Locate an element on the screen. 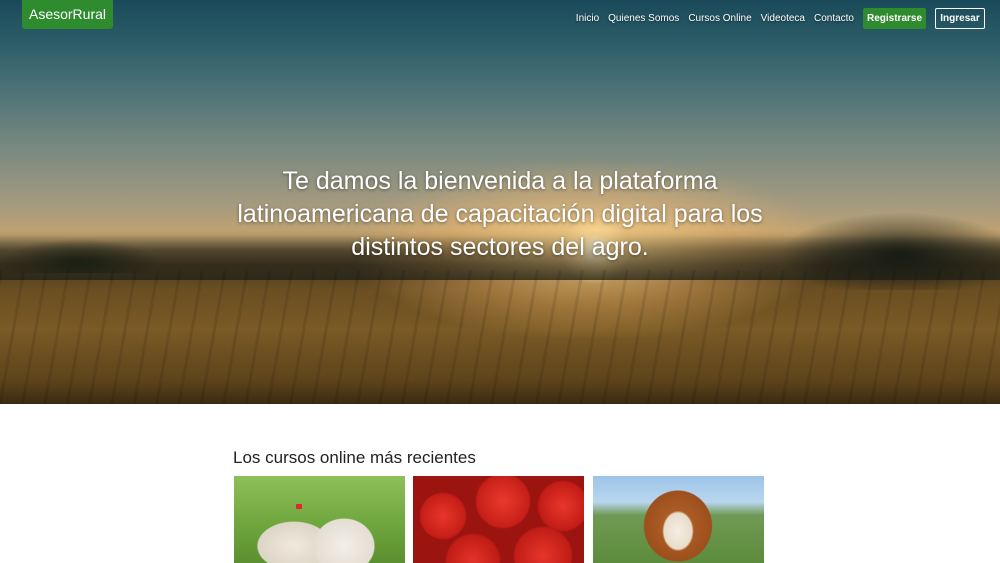  nav-item-videoteca: Videoteca is located at coordinates (783, 19).